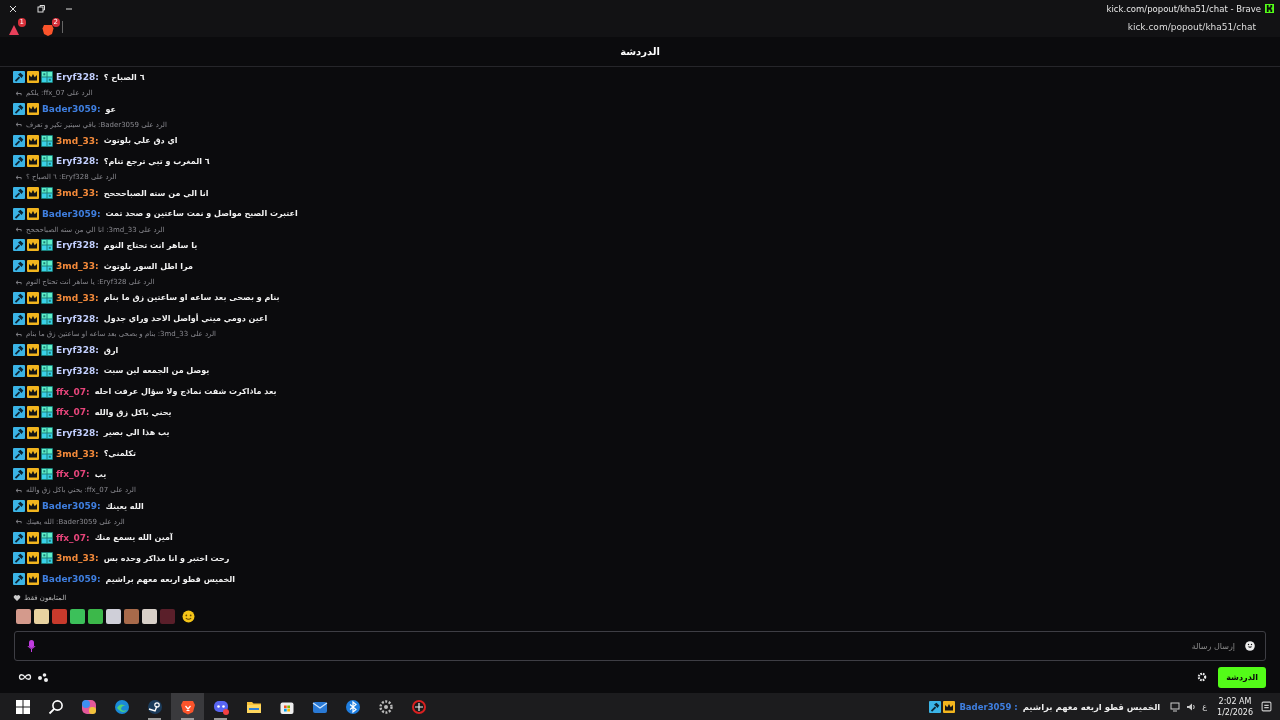 Image resolution: width=1280 pixels, height=720 pixels. I want to click on infinity-icon, so click(25, 677).